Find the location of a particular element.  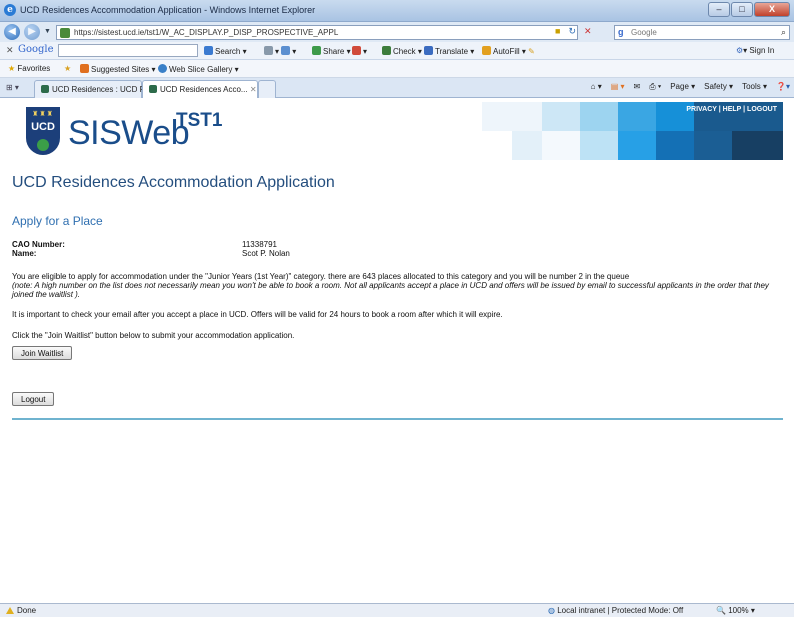

help-icon: ❓▾ is located at coordinates (783, 87).